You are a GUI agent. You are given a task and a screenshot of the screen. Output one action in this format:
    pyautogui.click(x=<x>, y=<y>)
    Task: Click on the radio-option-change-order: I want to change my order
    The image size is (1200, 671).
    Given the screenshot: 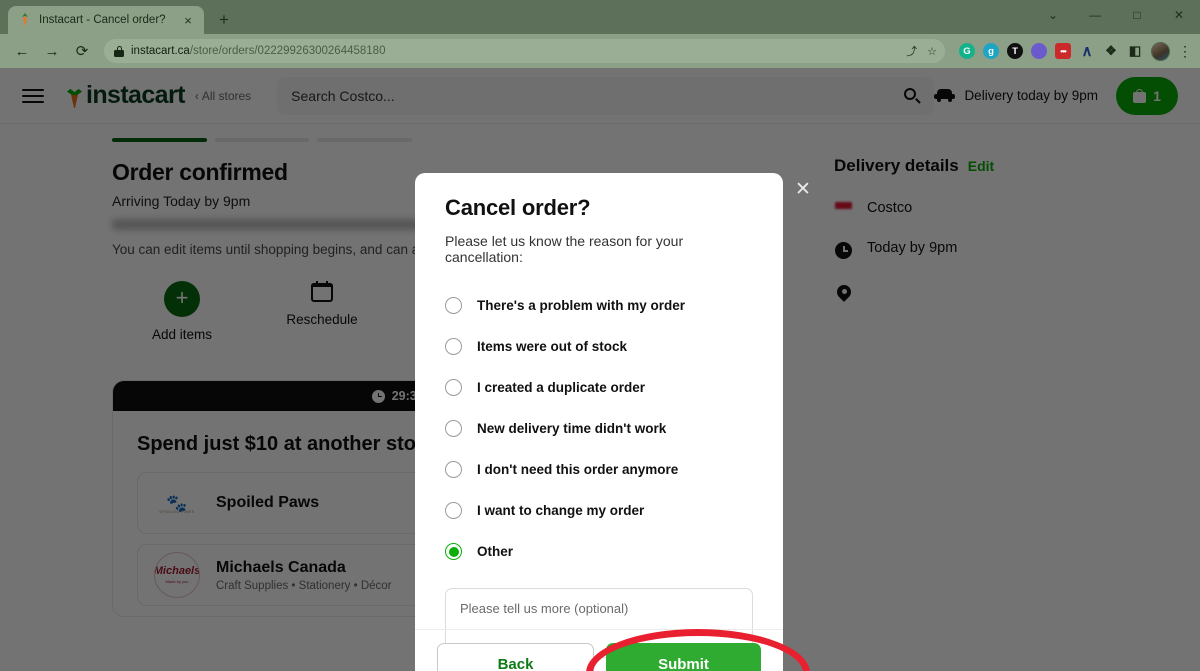 What is the action you would take?
    pyautogui.click(x=599, y=510)
    